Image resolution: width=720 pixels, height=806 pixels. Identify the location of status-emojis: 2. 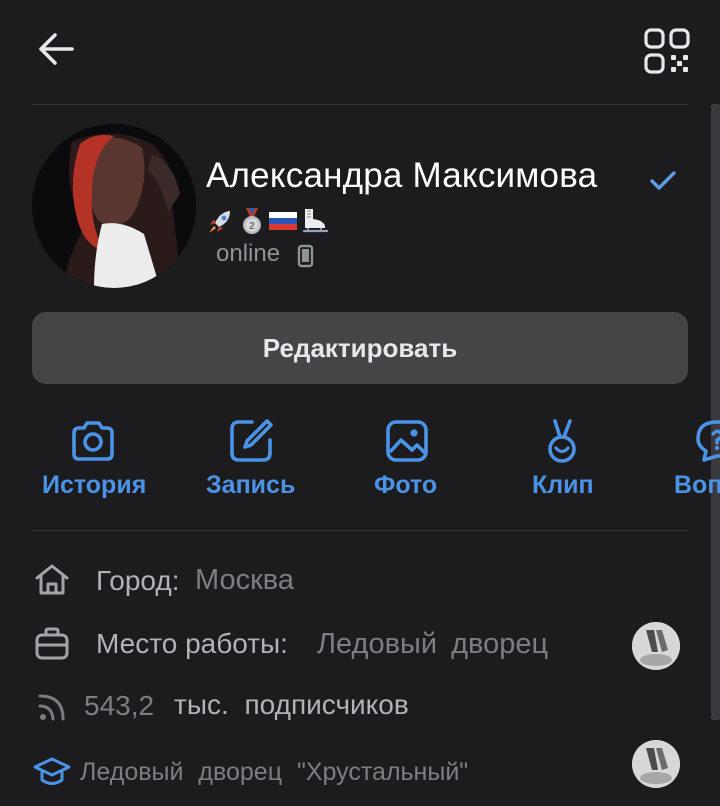
(267, 221).